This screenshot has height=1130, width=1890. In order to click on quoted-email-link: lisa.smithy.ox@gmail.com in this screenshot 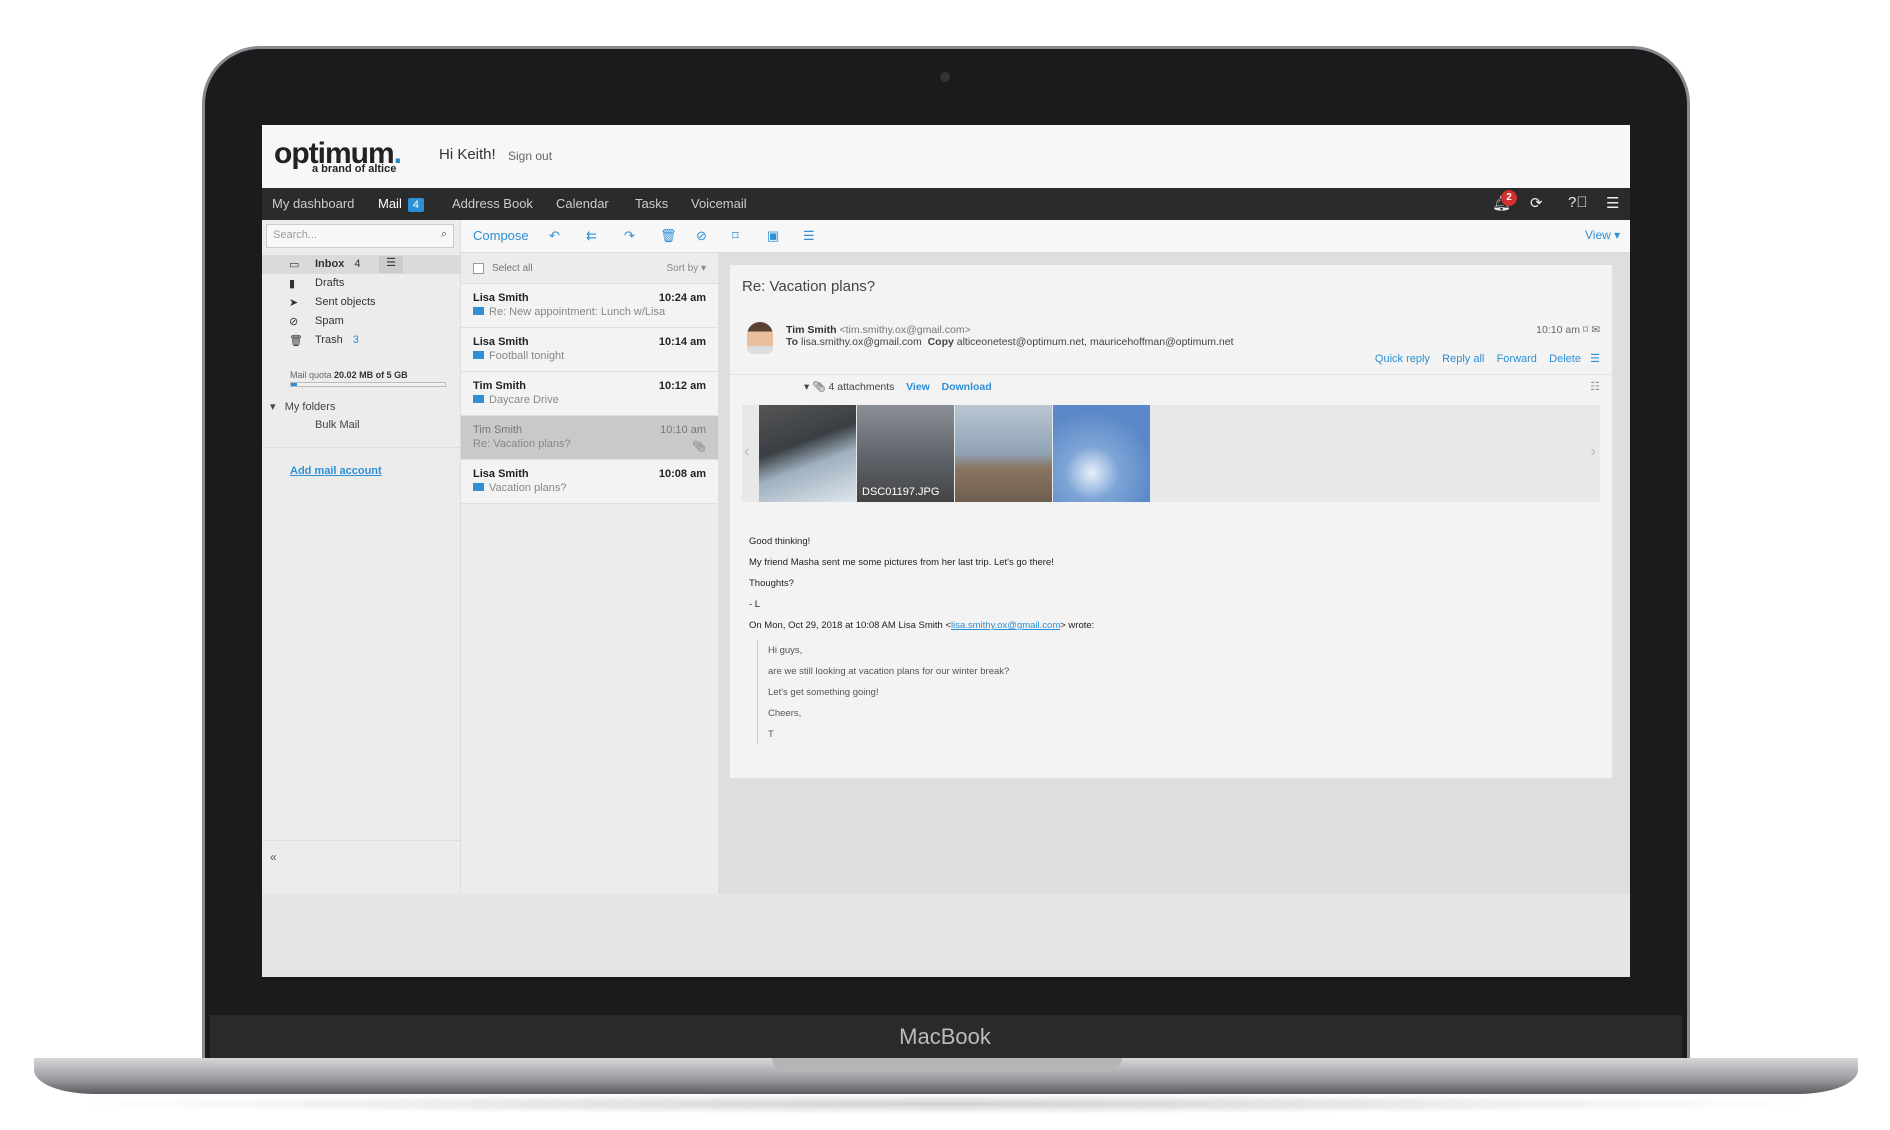, I will do `click(1005, 625)`.